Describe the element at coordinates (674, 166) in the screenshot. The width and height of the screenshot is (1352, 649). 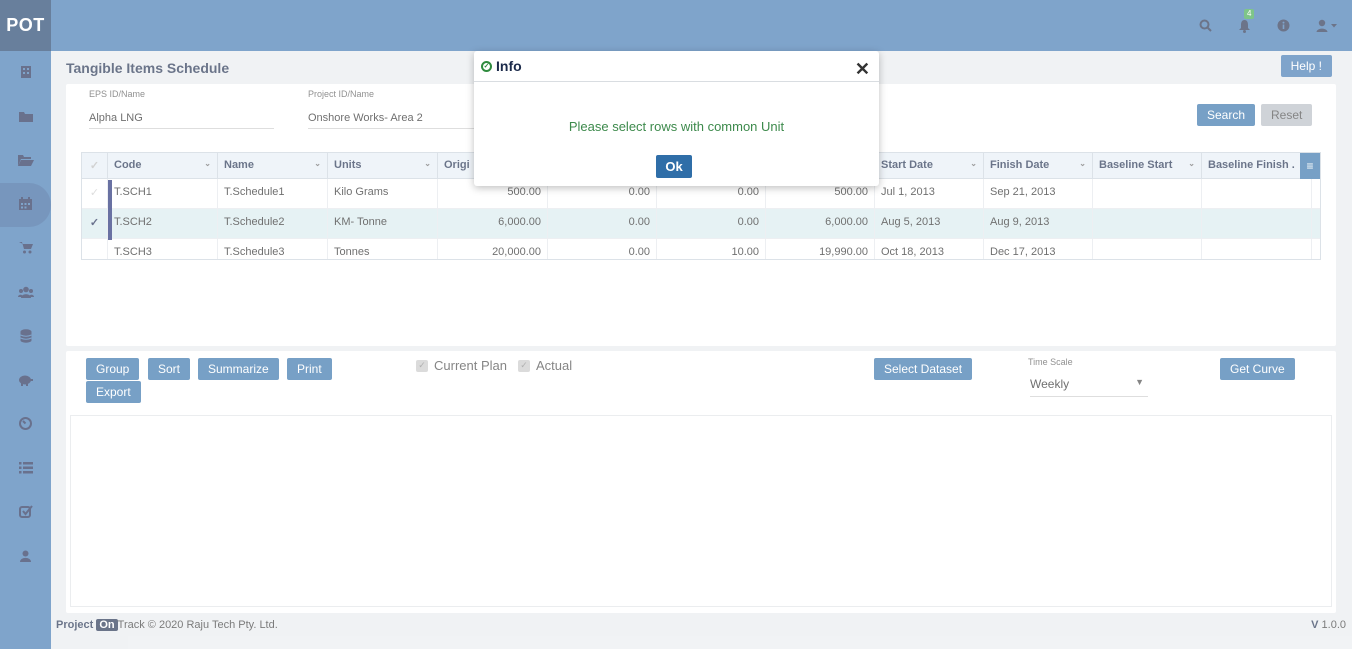
I see `ok-button: Ok` at that location.